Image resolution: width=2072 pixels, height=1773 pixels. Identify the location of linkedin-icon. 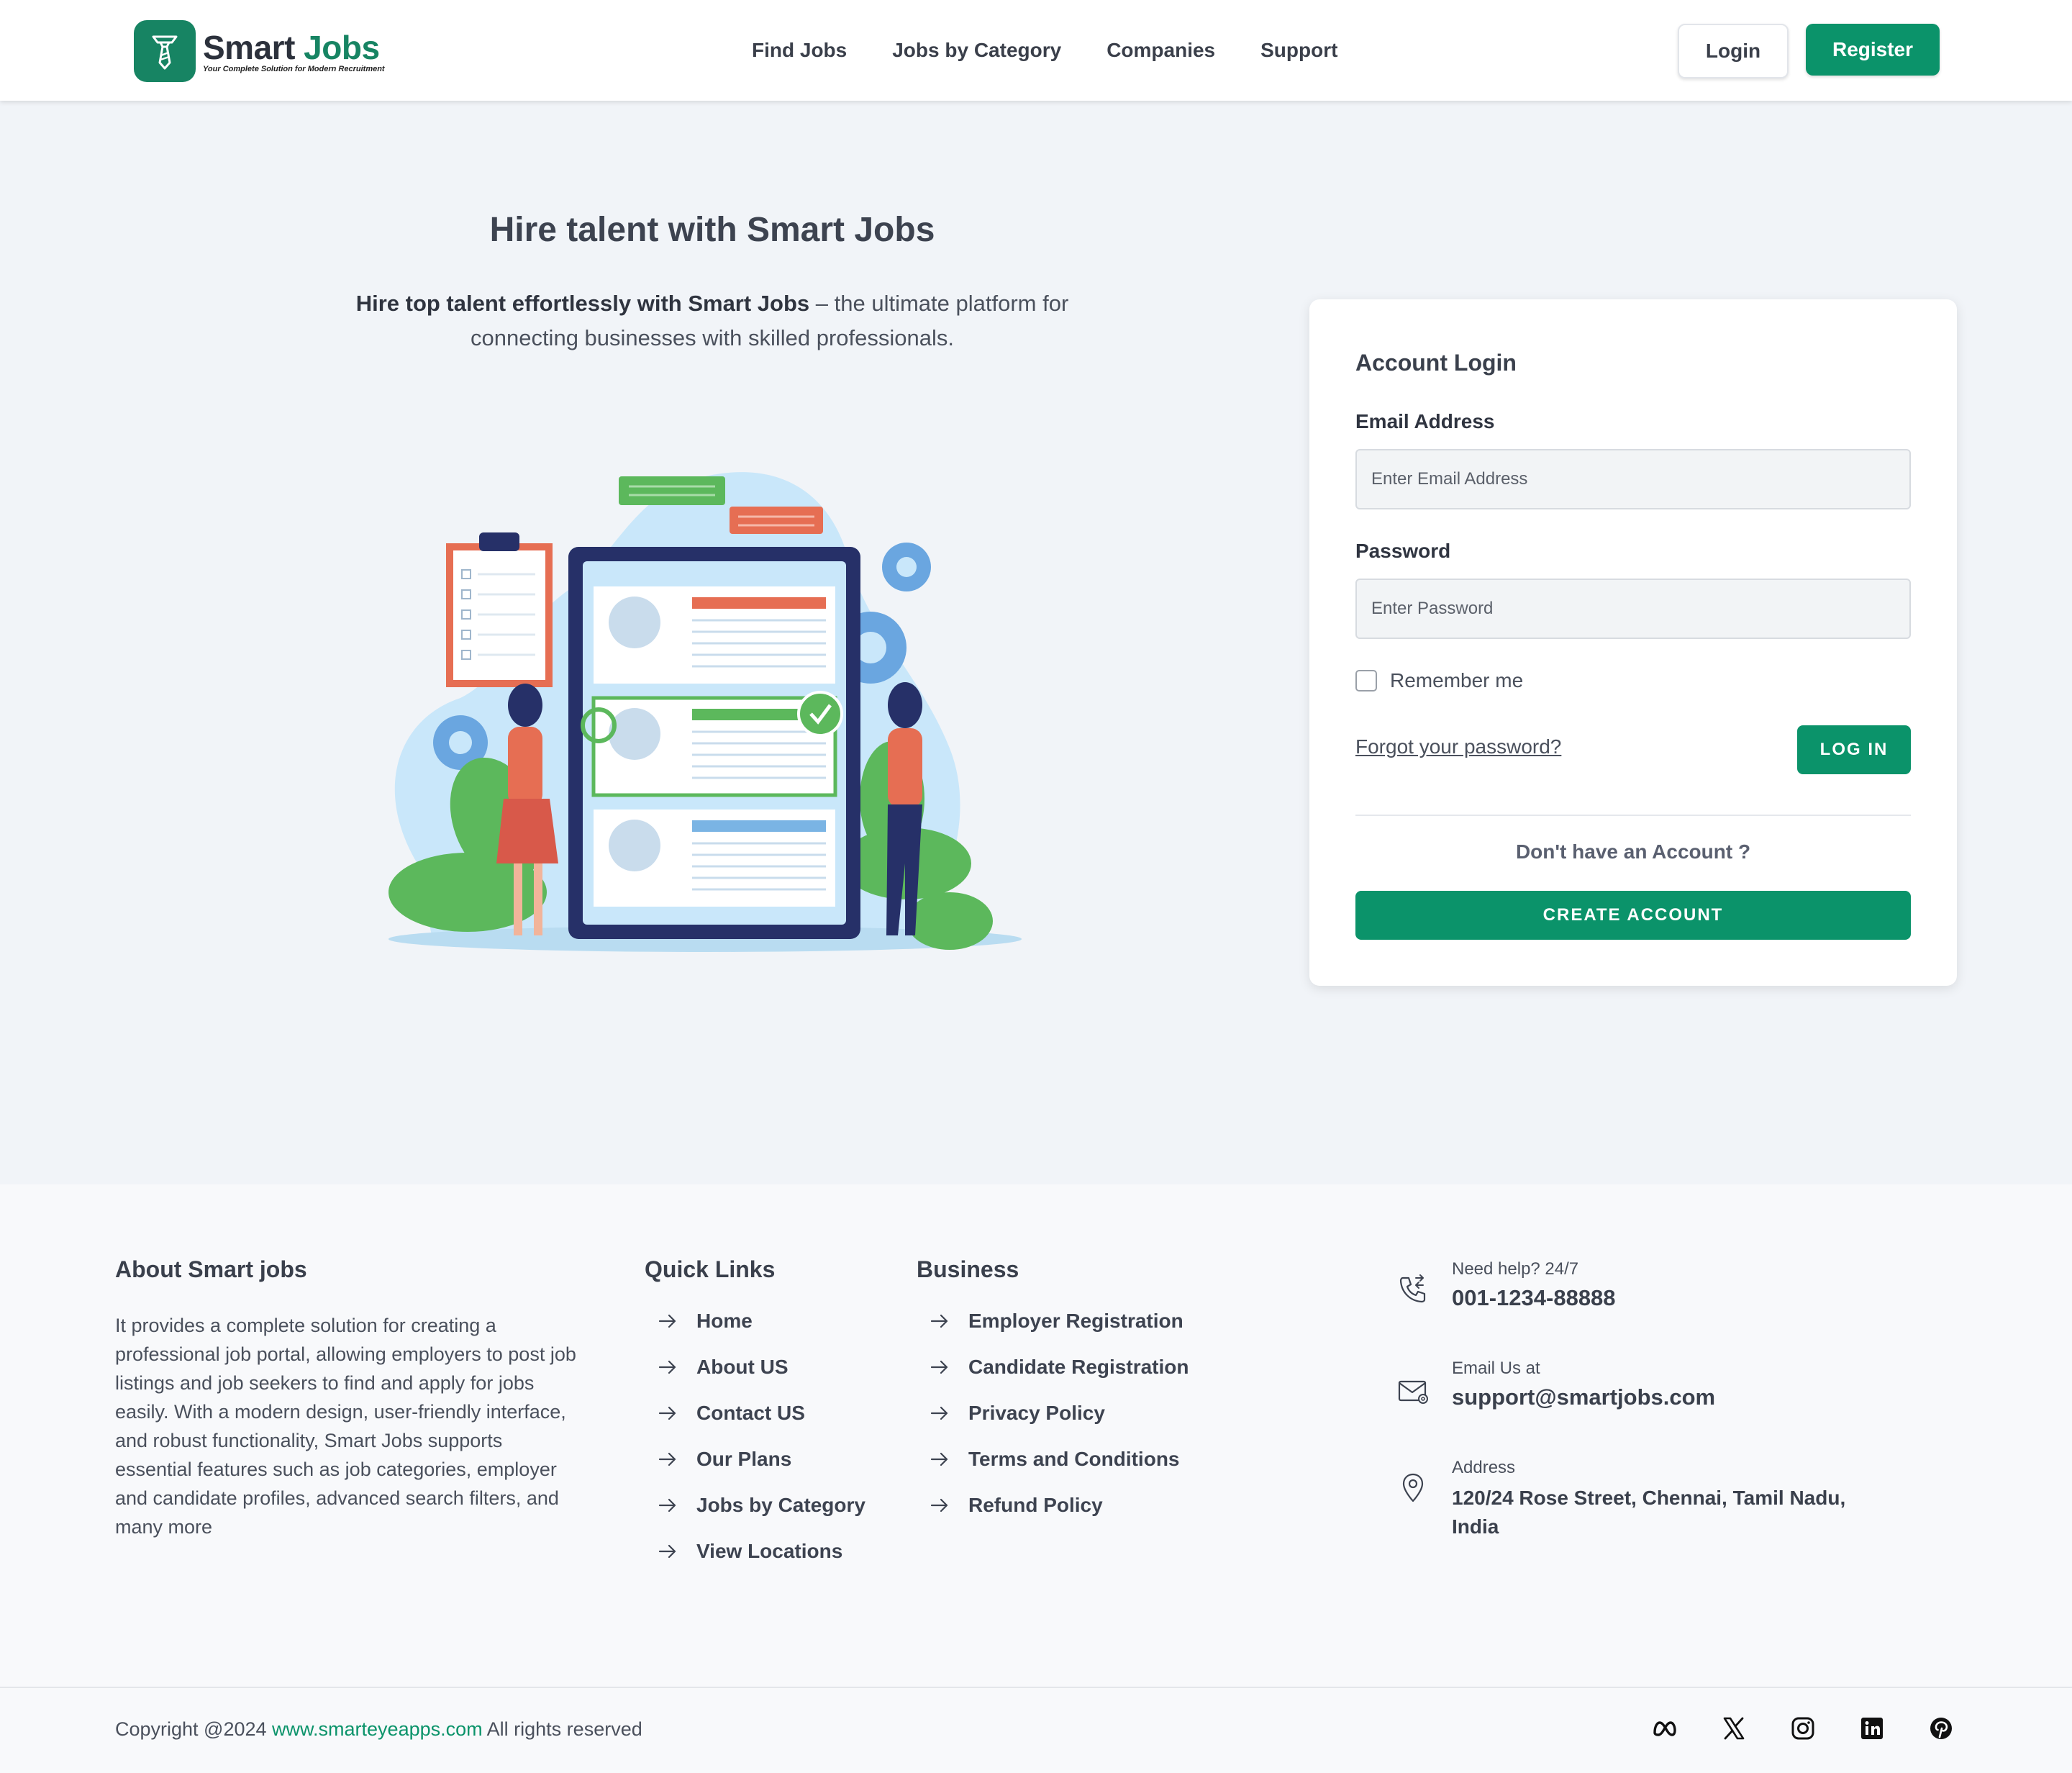
(1872, 1728).